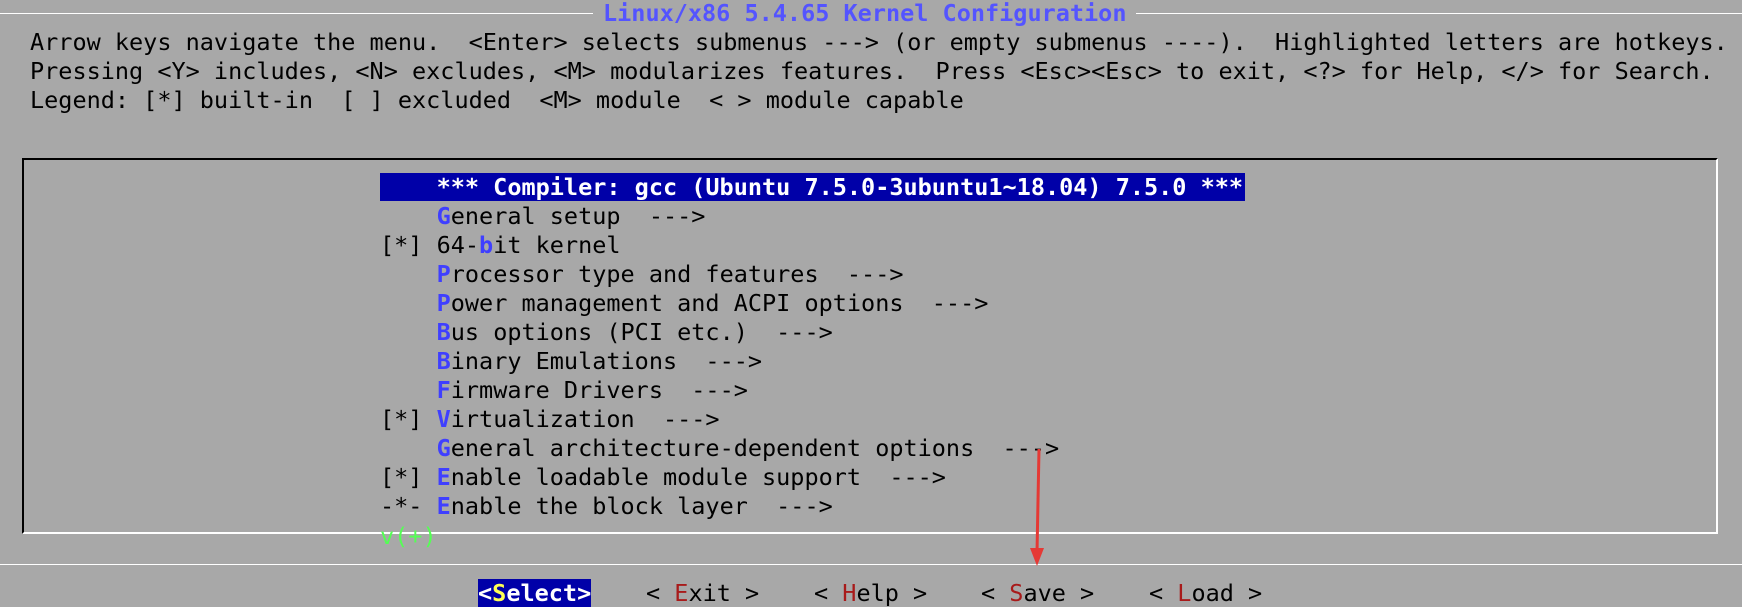  Describe the element at coordinates (1037, 507) in the screenshot. I see `annotation-arrow-icon` at that location.